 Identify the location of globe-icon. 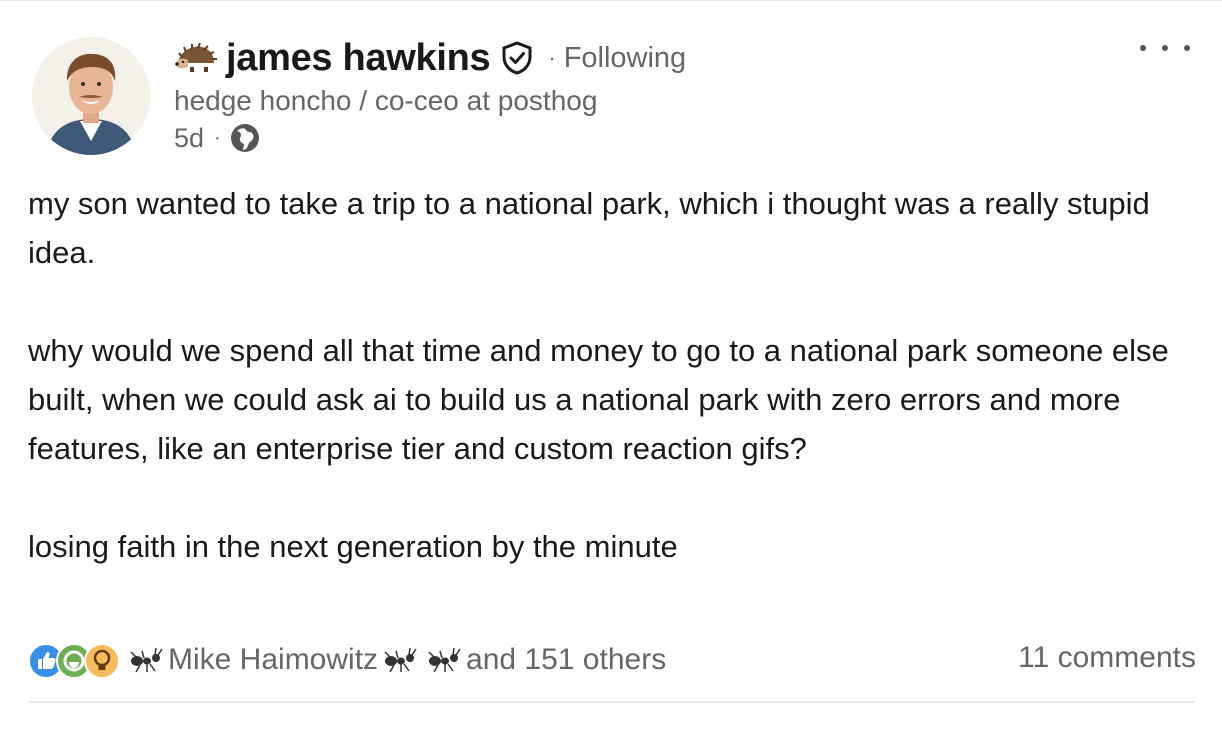
(244, 138).